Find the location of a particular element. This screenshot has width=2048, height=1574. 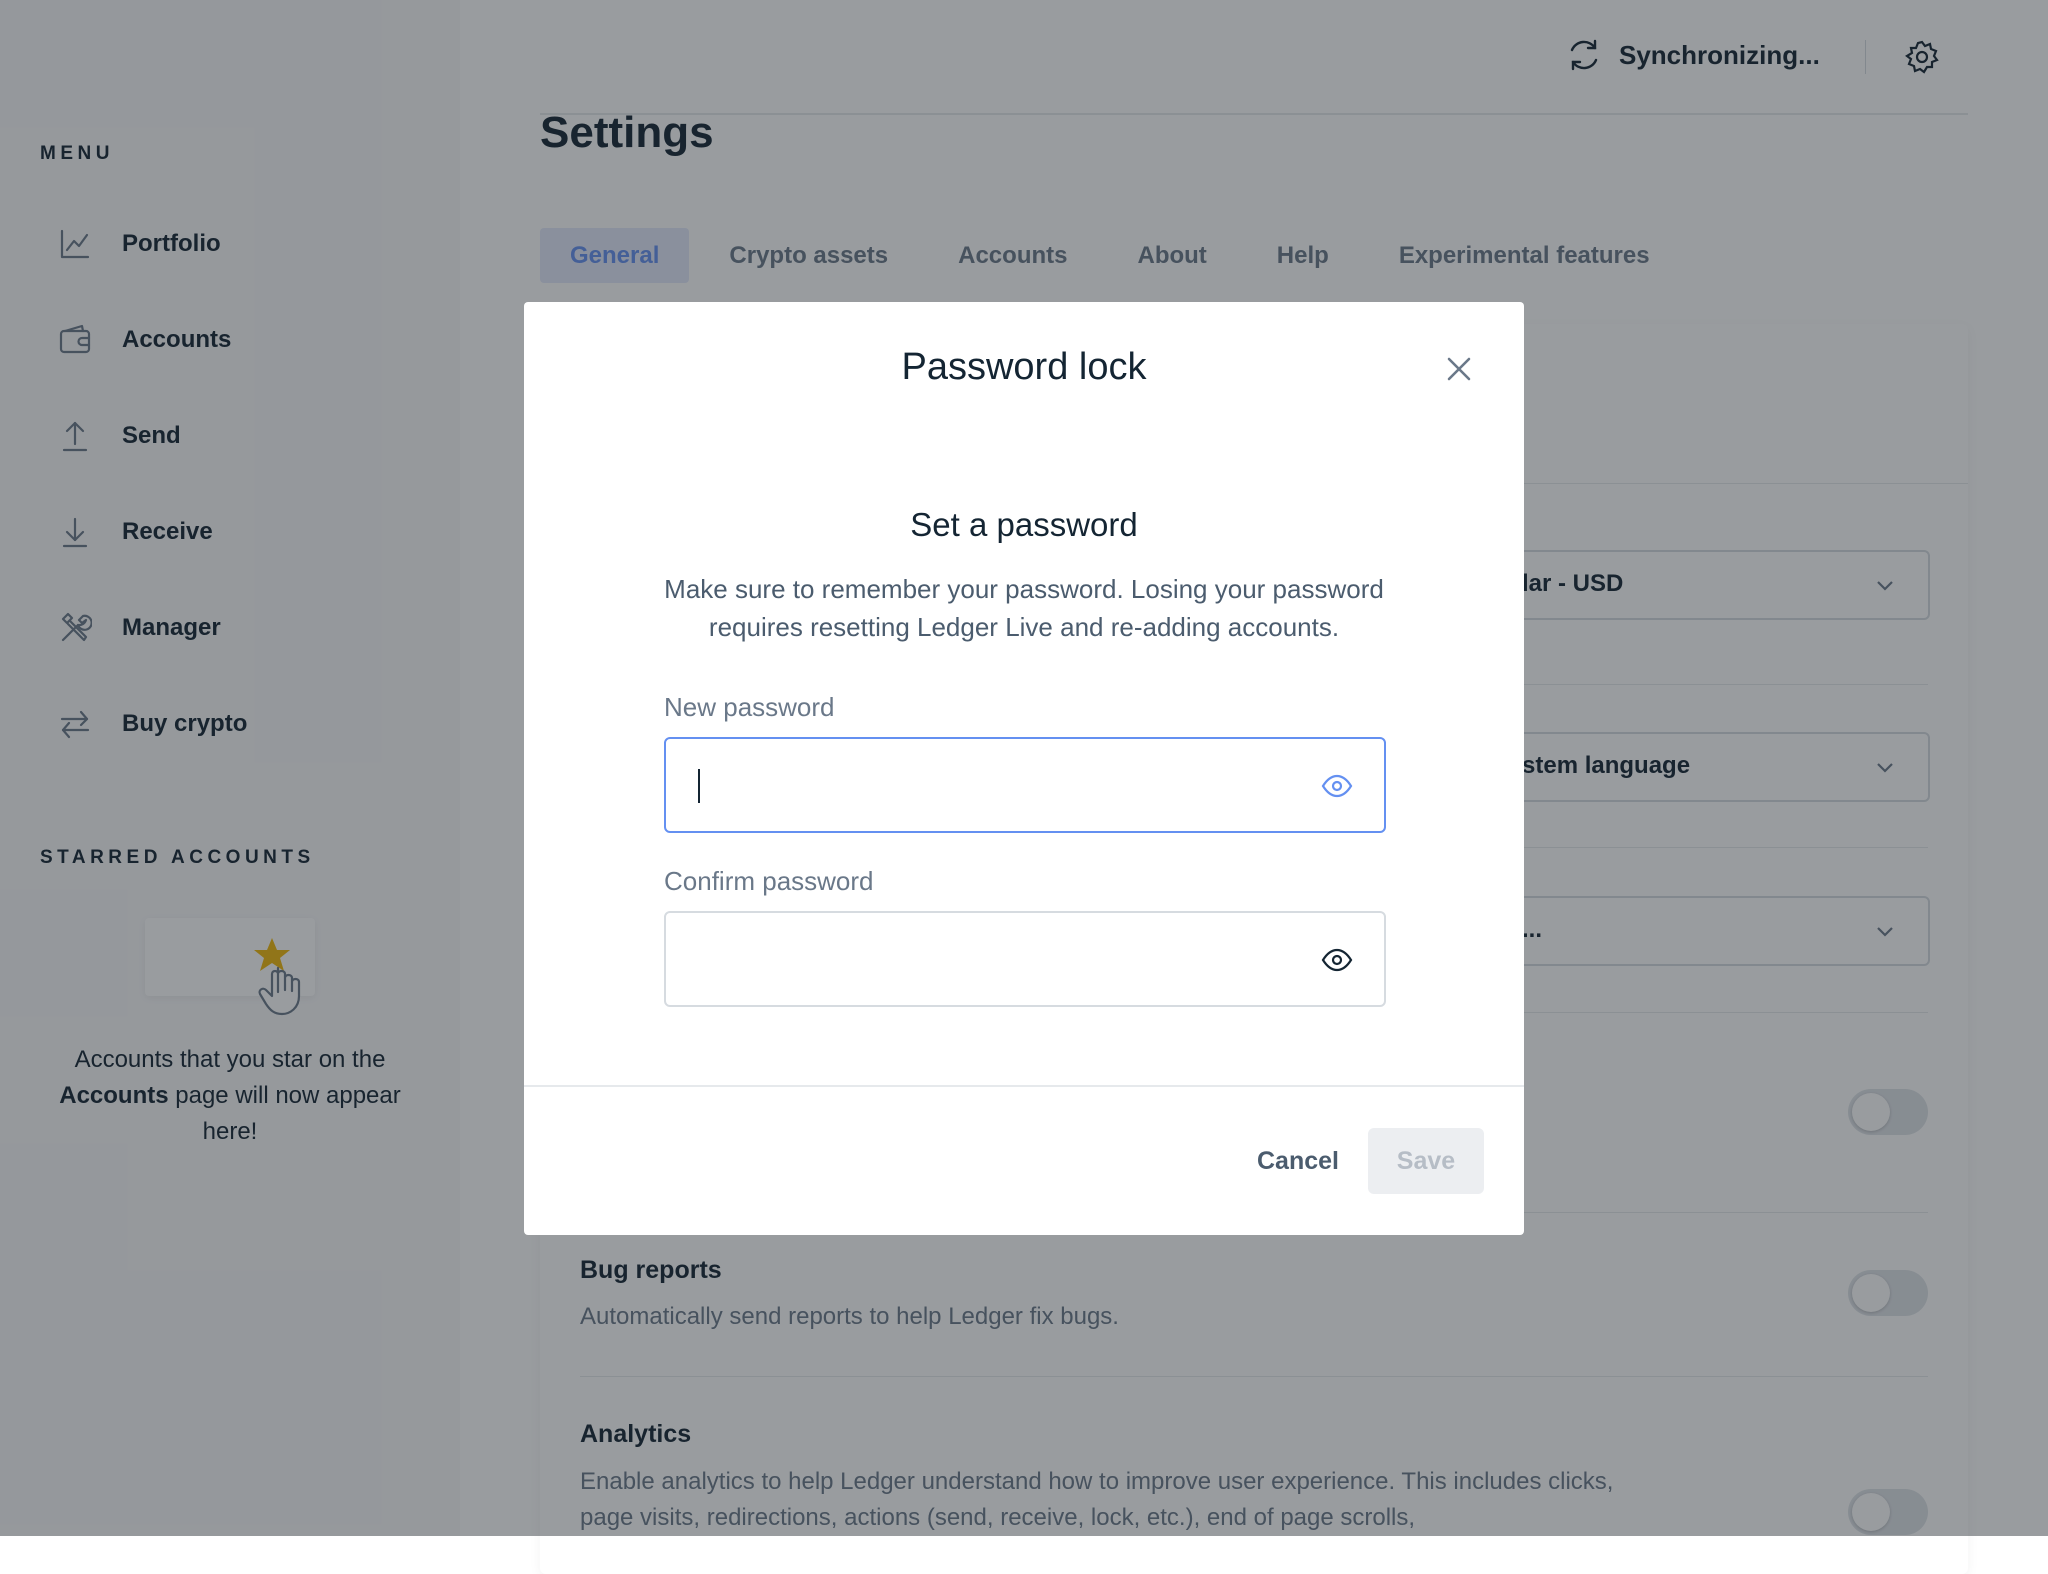

new-password-field is located at coordinates (1025, 785).